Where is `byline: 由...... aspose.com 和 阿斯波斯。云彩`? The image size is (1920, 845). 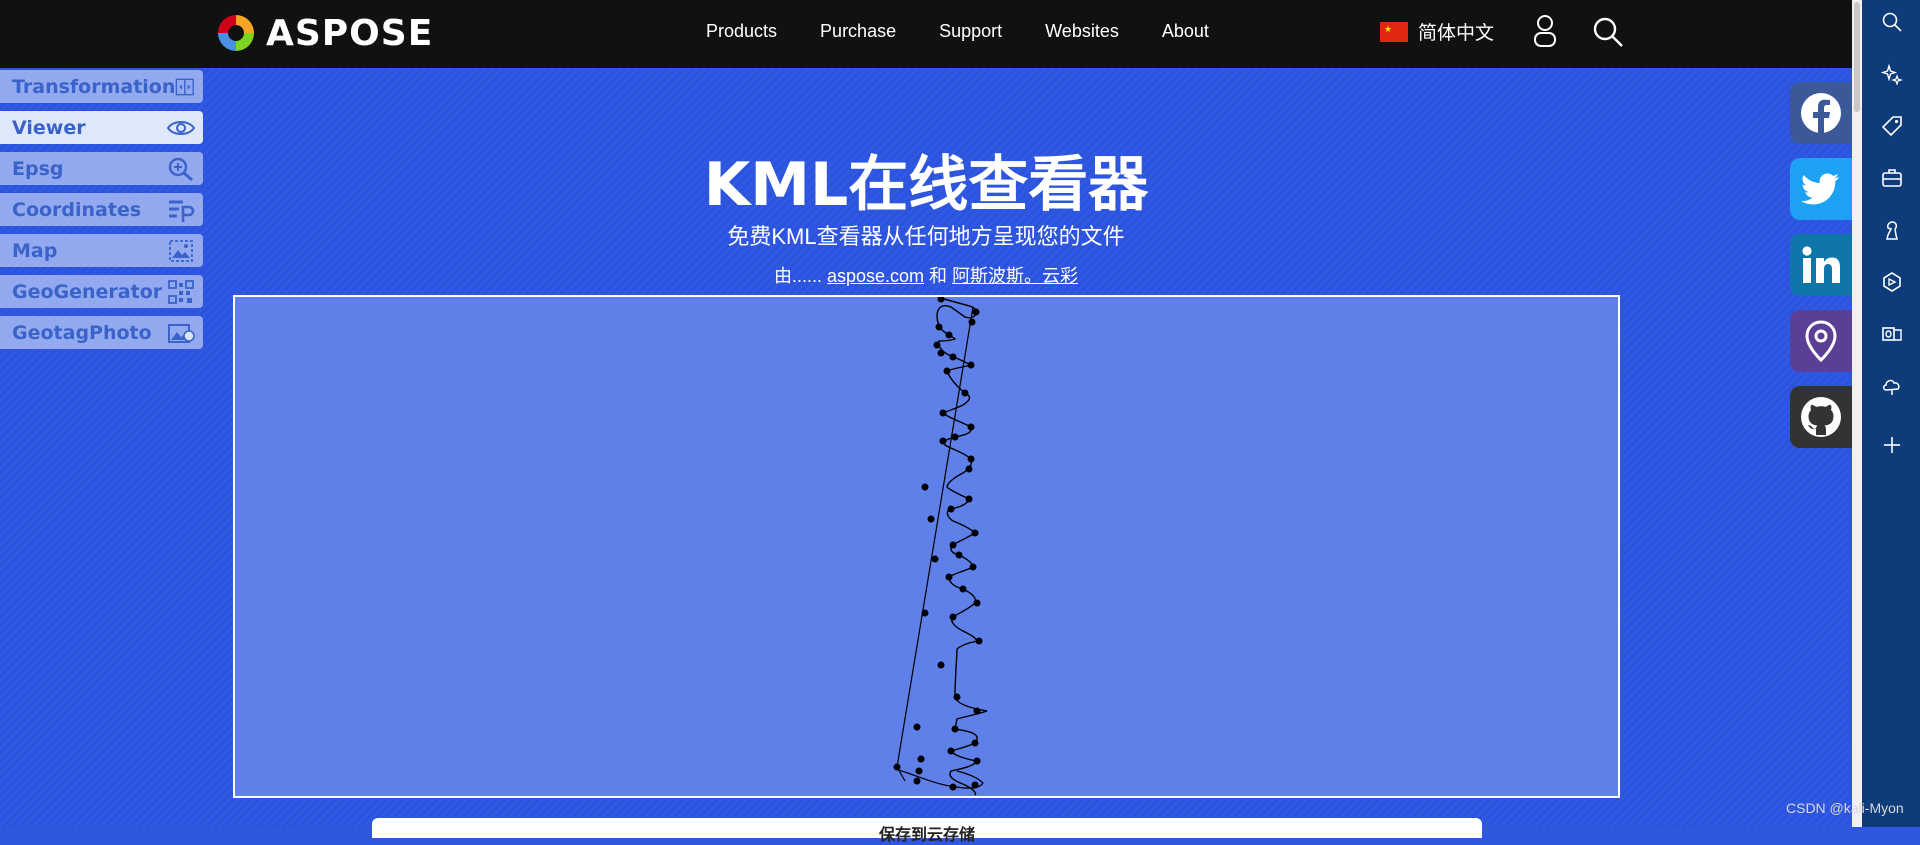 byline: 由...... aspose.com 和 阿斯波斯。云彩 is located at coordinates (926, 275).